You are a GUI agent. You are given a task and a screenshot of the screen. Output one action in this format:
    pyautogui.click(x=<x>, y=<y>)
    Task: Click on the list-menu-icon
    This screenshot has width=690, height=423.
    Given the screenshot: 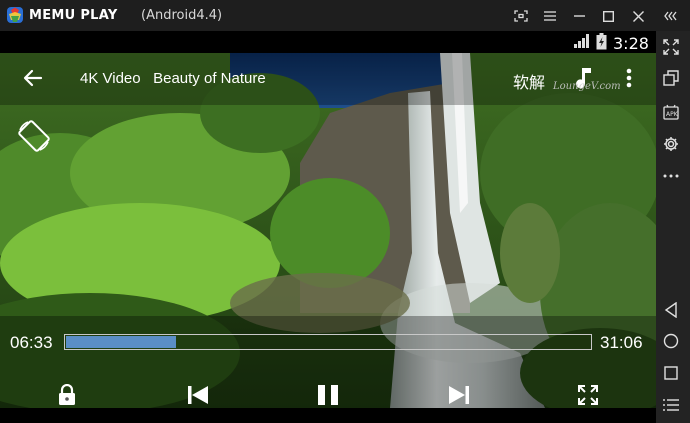 What is the action you would take?
    pyautogui.click(x=671, y=405)
    